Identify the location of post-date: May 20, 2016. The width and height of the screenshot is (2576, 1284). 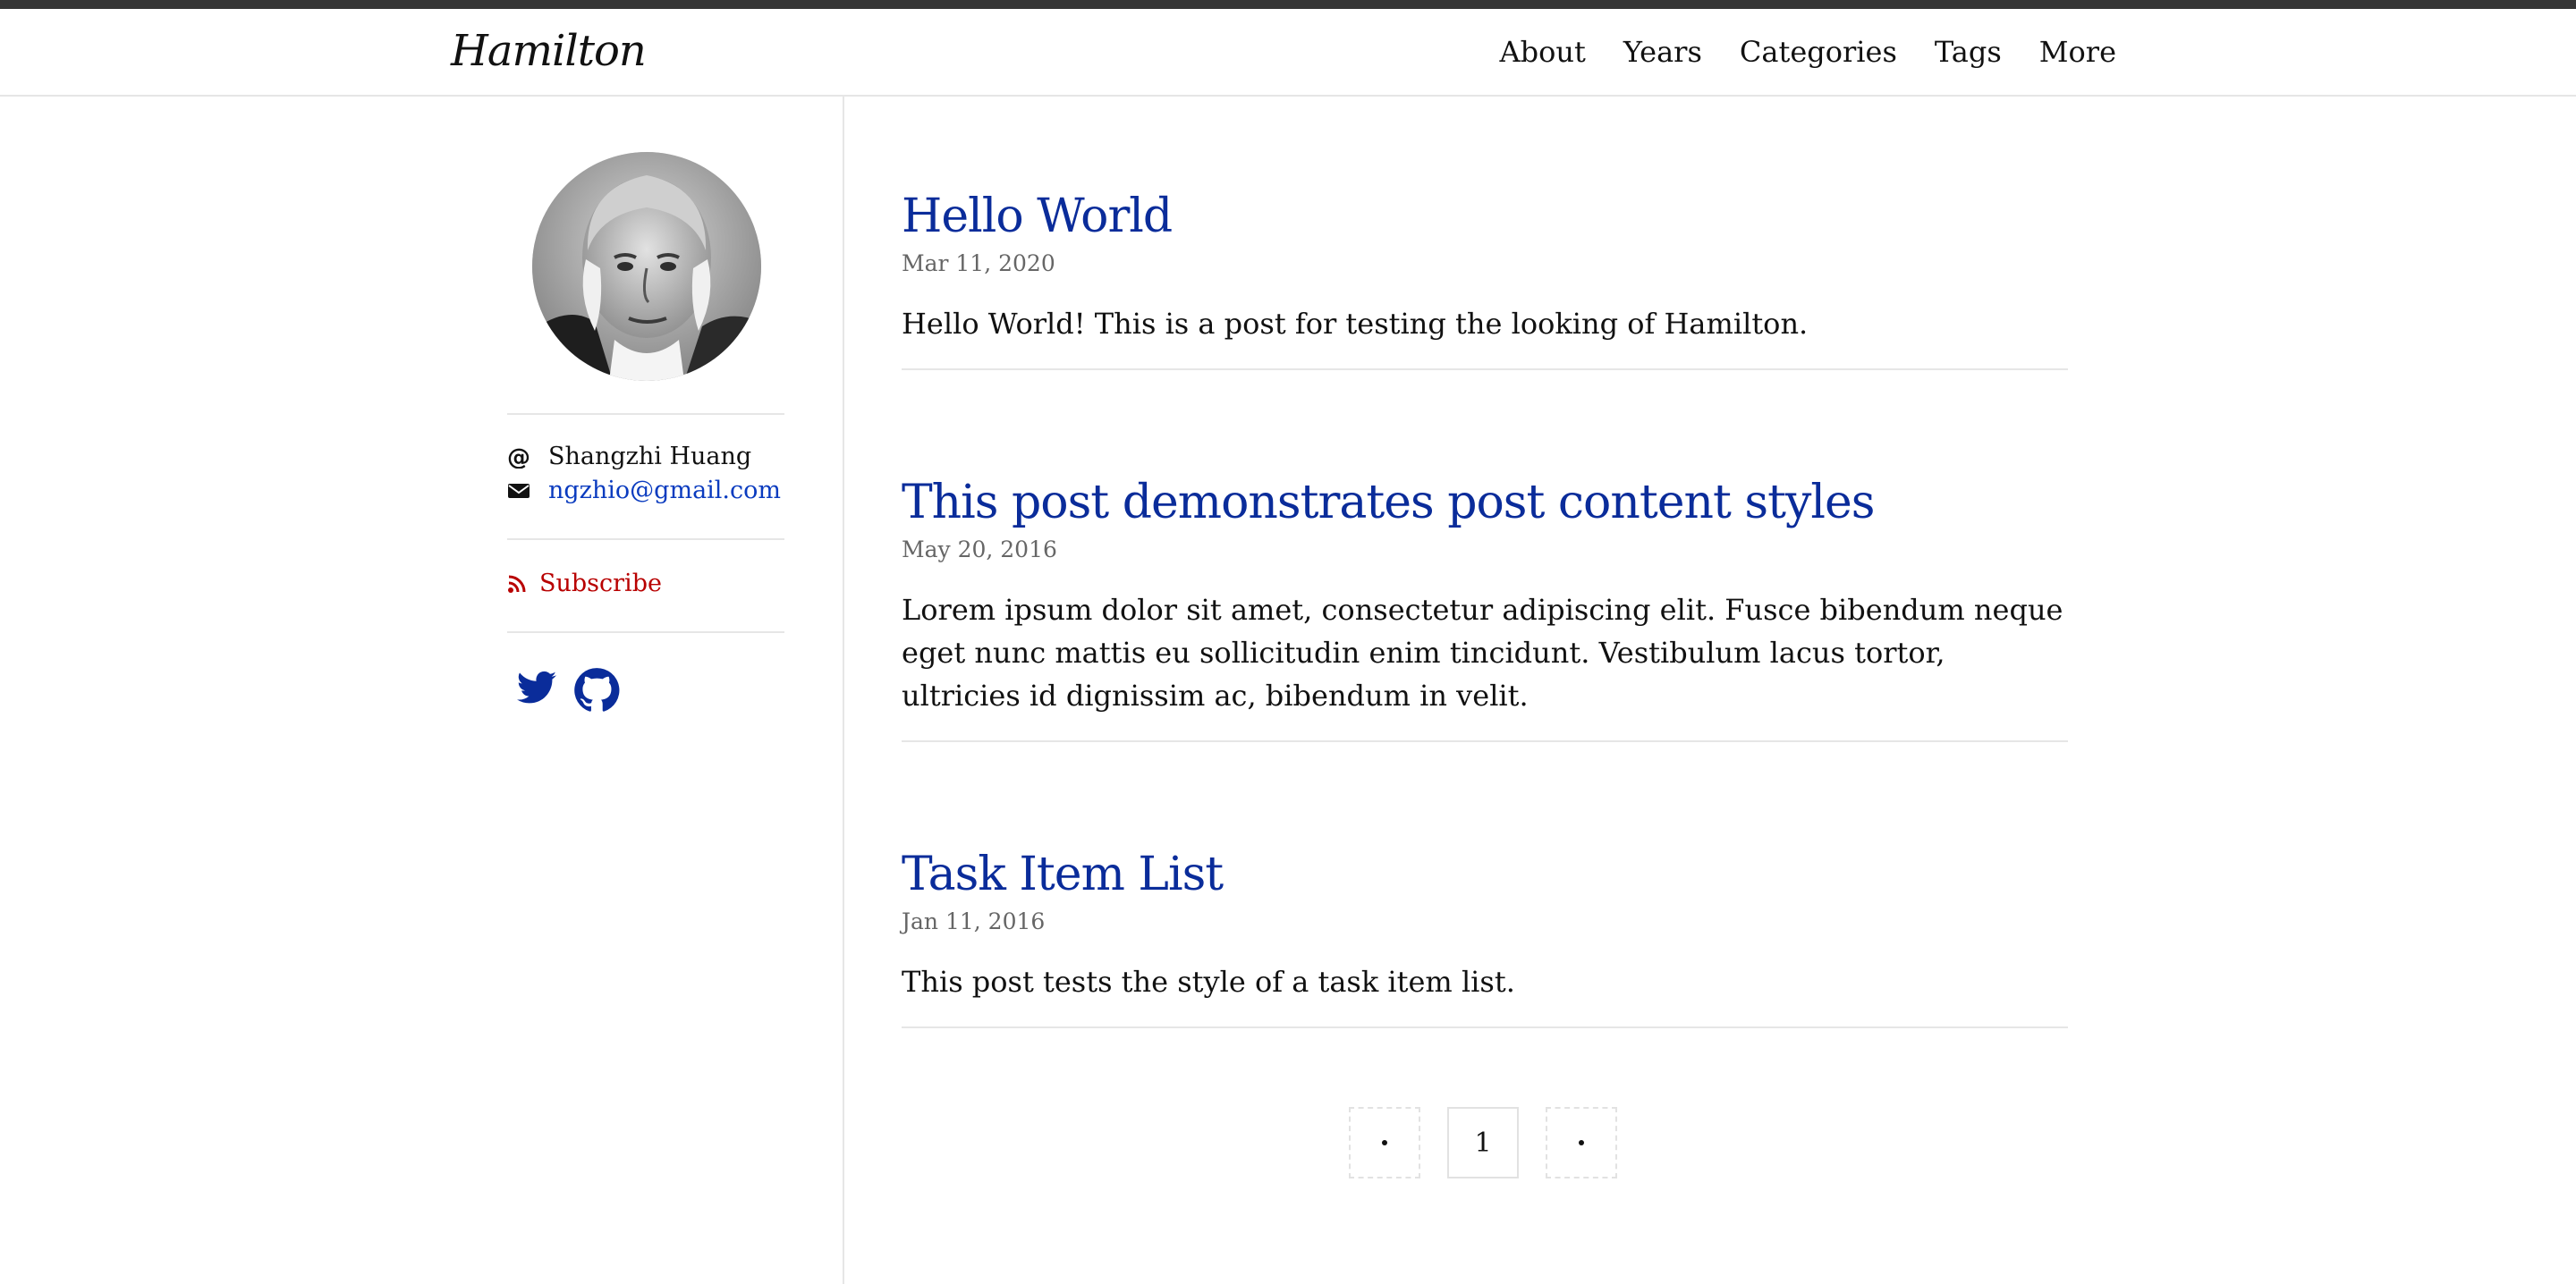
(979, 549).